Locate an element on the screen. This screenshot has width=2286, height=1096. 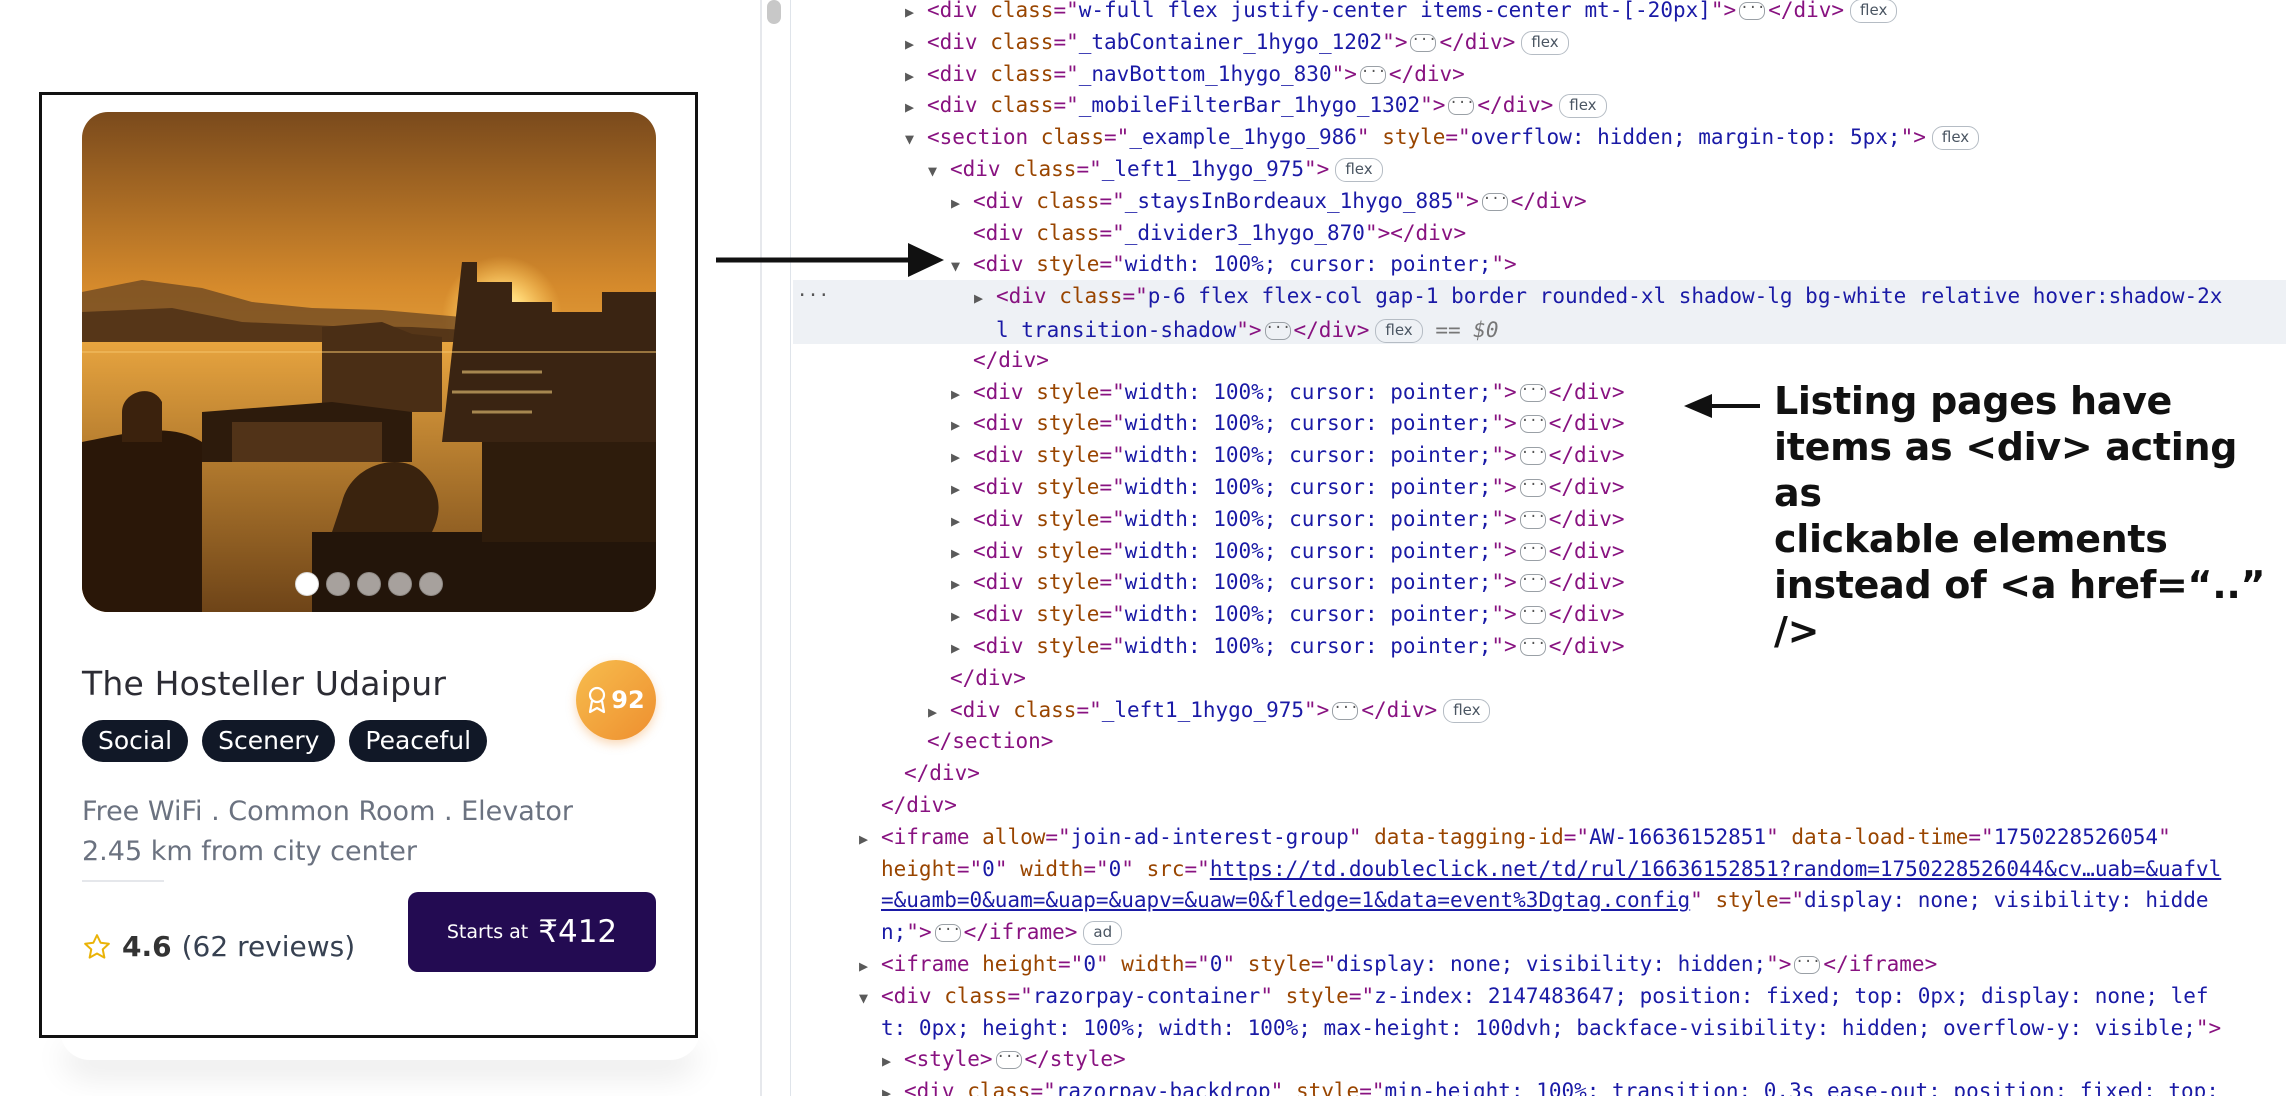
dom-node-row: n;"> ··· </iframe> ad is located at coordinates (1539, 932).